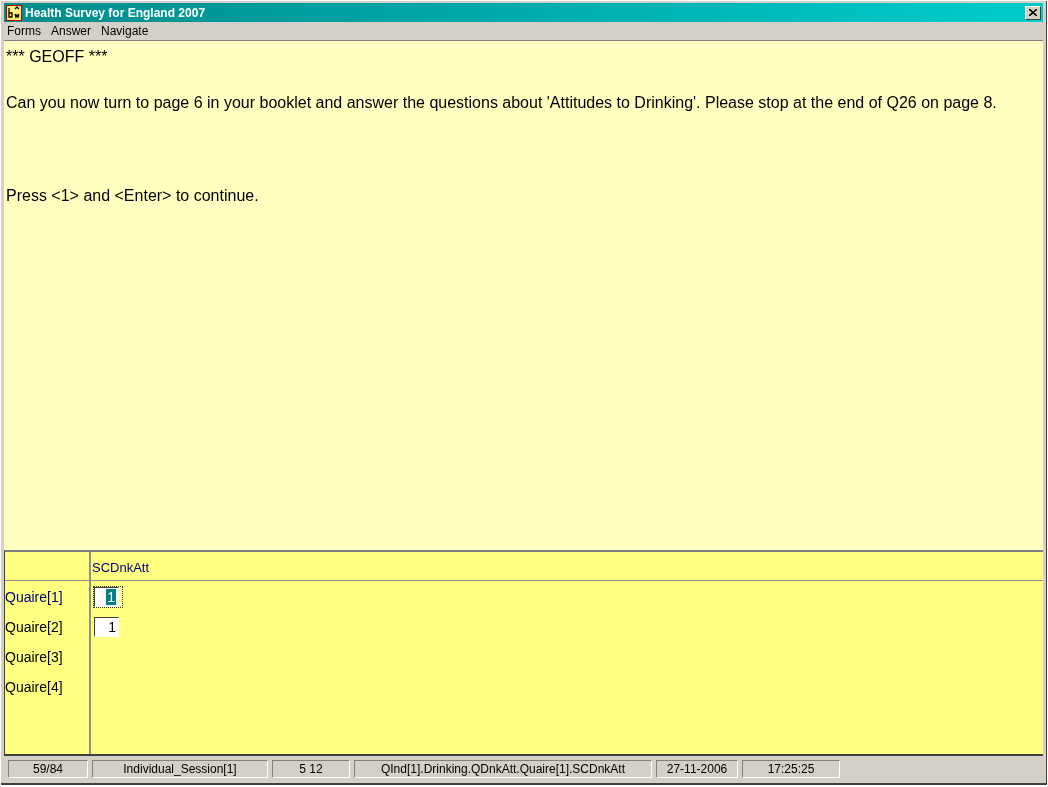  Describe the element at coordinates (311, 769) in the screenshot. I see `status-cell: 5 12` at that location.